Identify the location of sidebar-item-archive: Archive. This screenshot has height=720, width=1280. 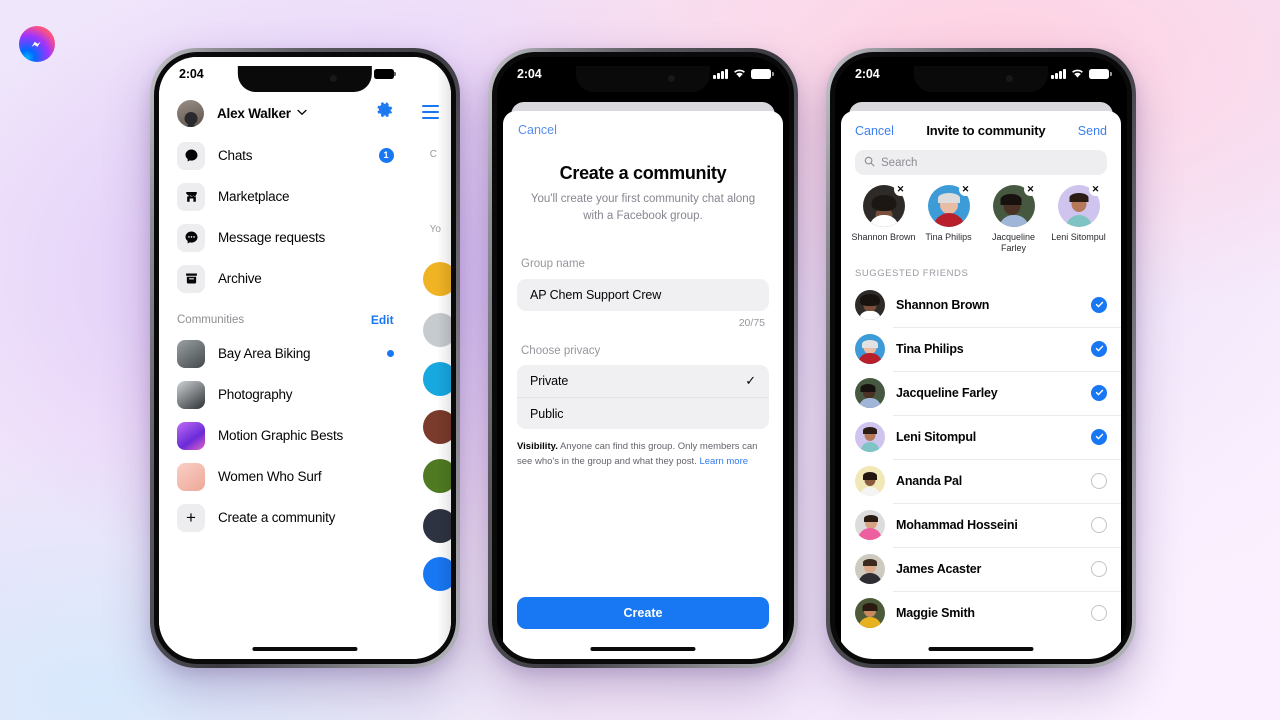
(285, 278).